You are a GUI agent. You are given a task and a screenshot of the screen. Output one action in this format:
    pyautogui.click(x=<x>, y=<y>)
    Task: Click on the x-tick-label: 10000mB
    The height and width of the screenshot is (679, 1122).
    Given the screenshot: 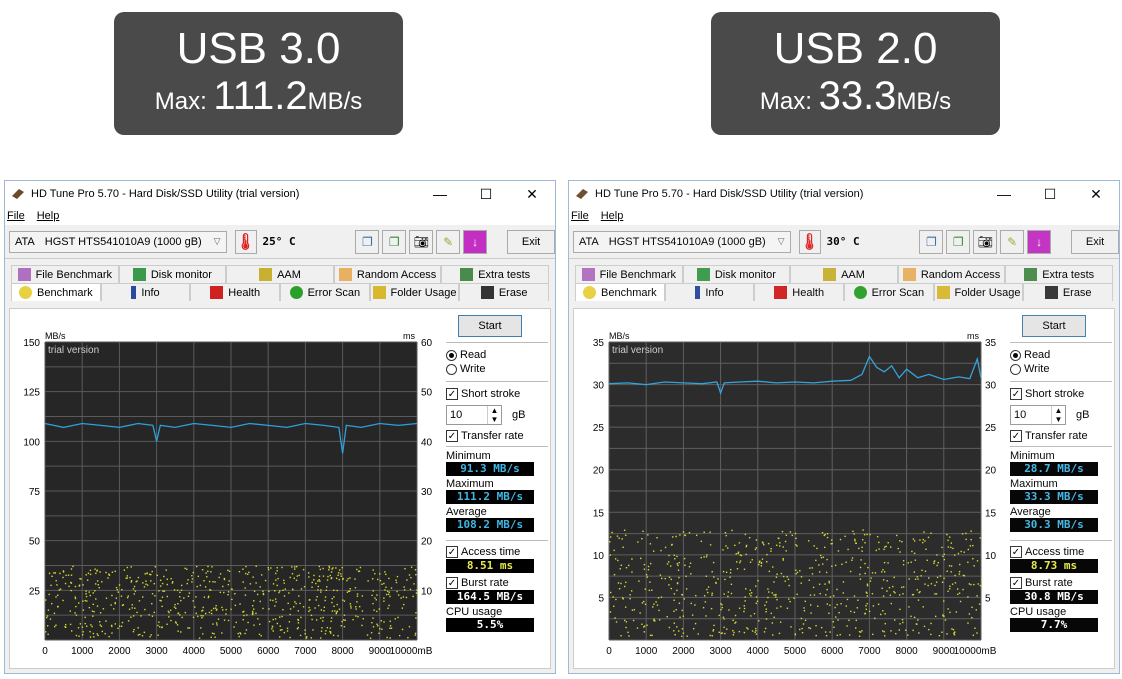 What is the action you would take?
    pyautogui.click(x=411, y=651)
    